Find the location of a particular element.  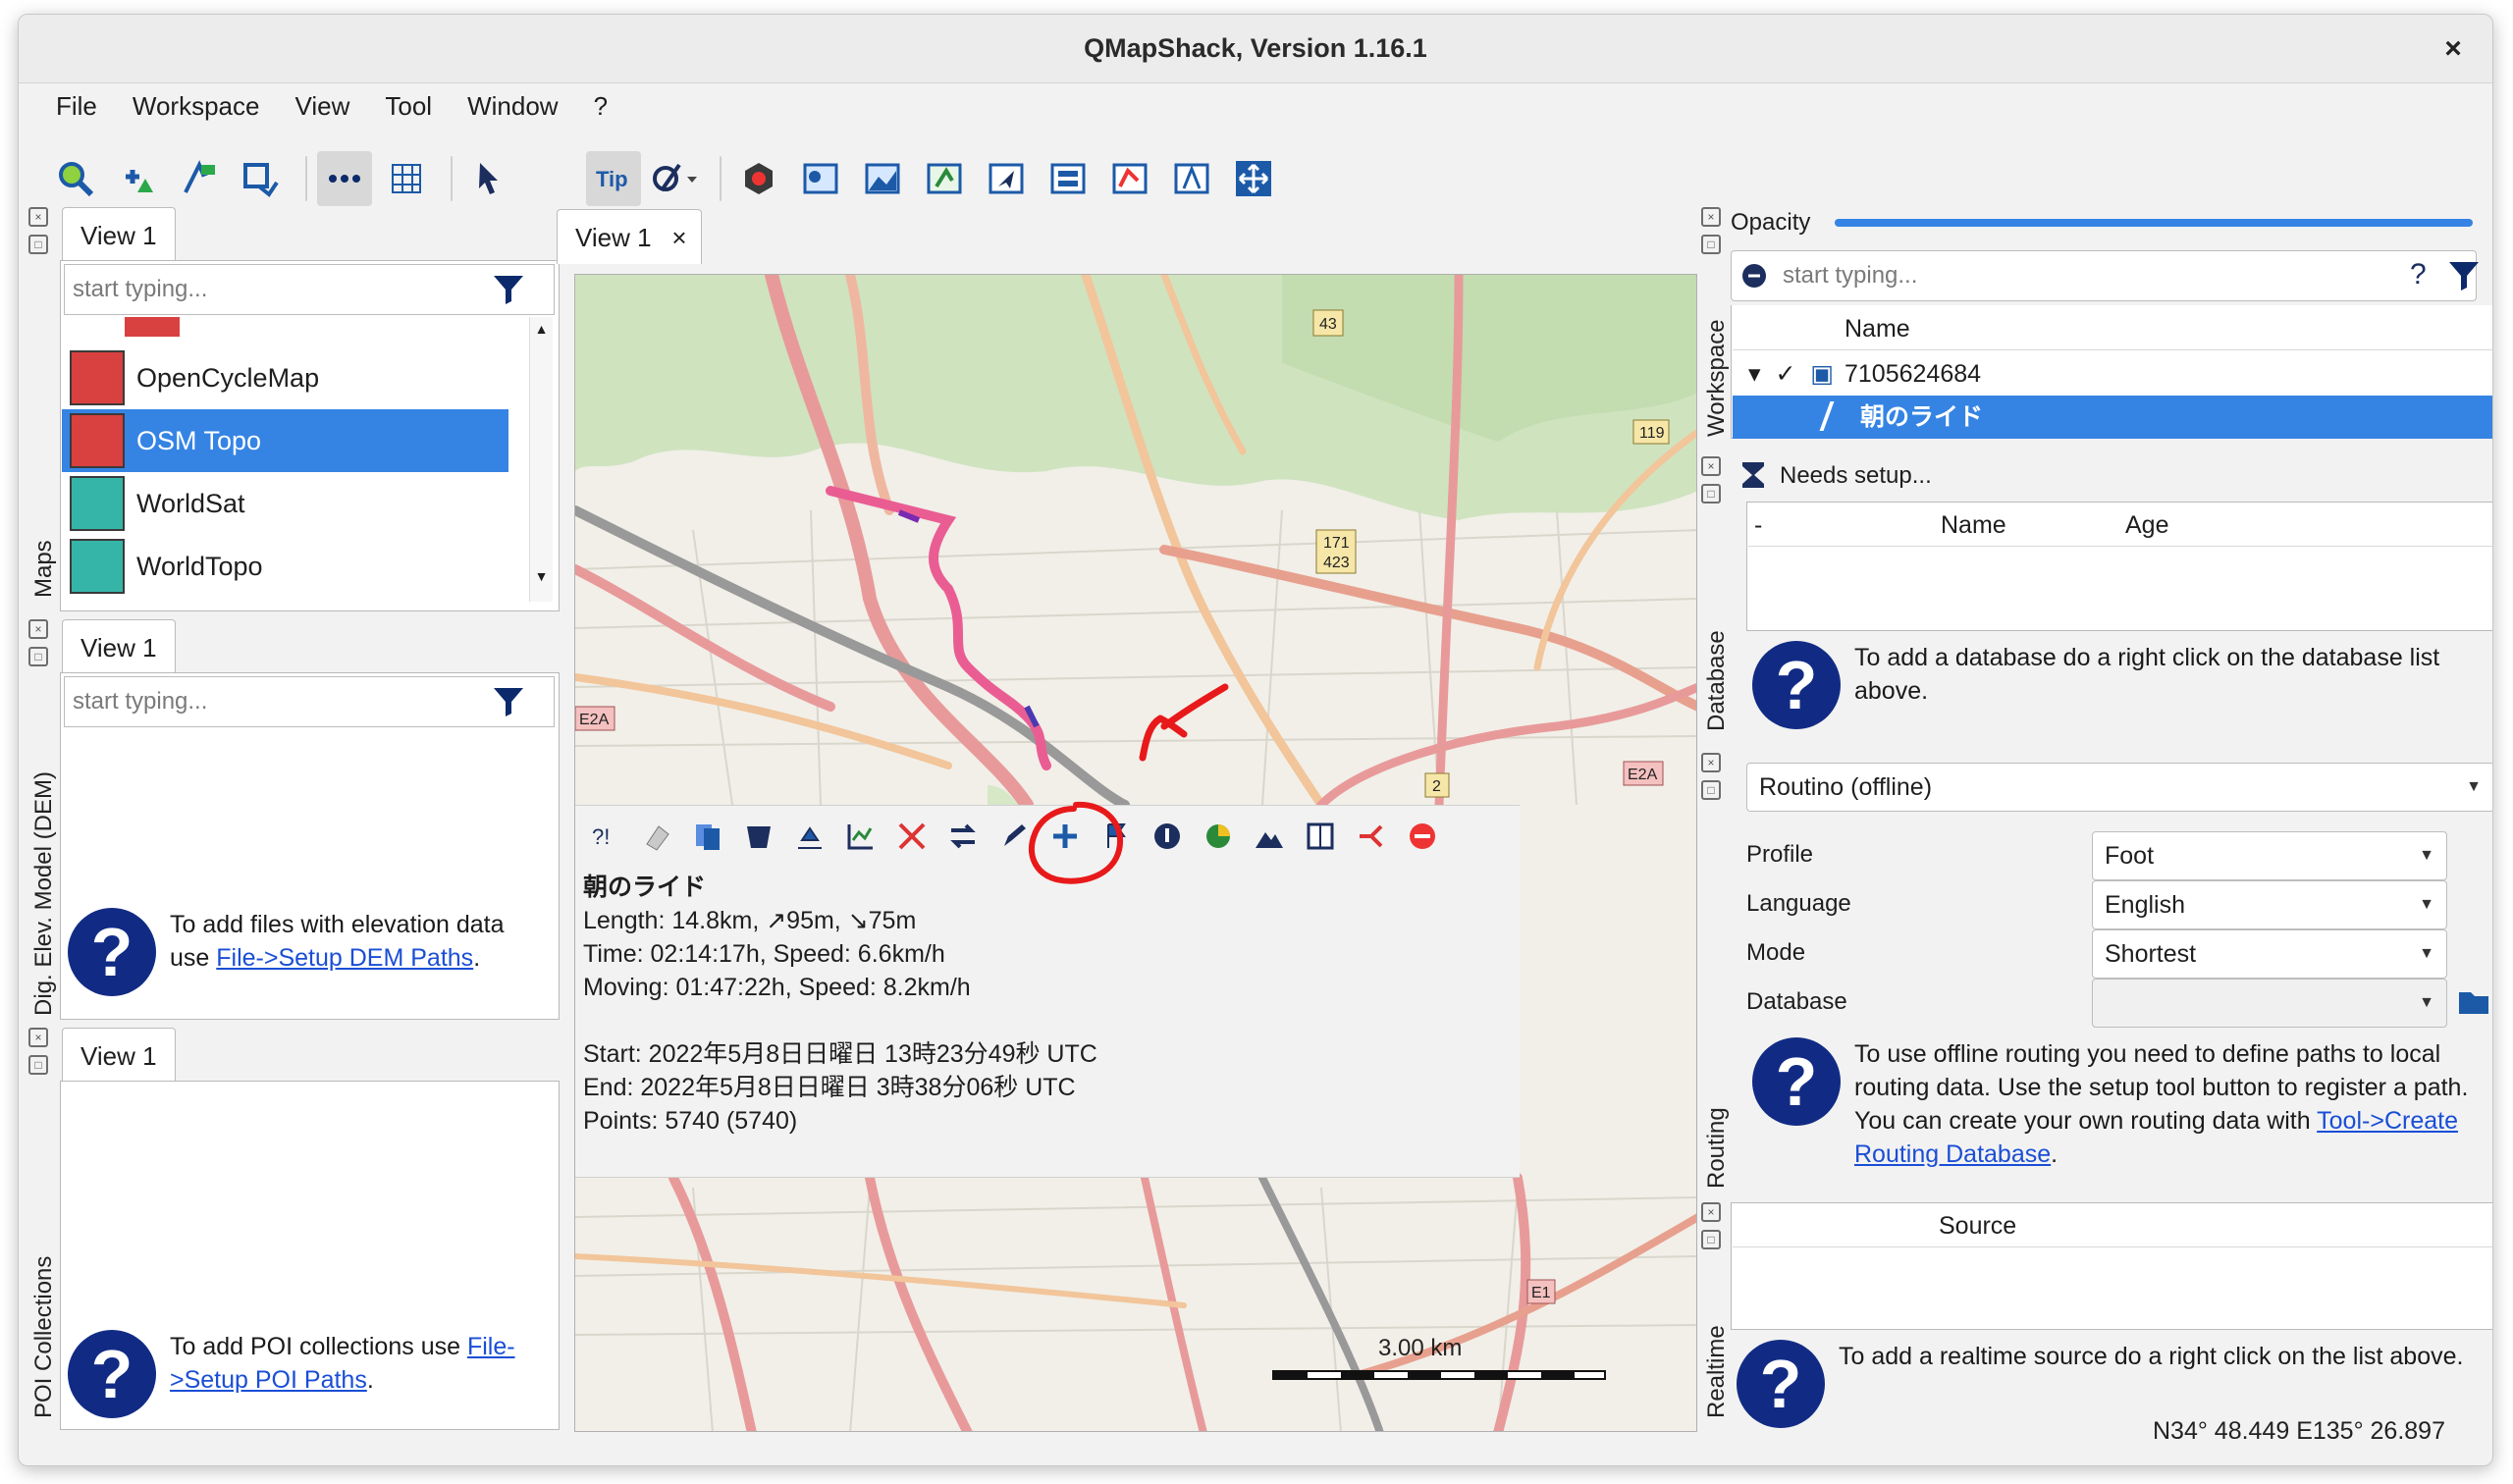

search-clear-icon is located at coordinates (1754, 276).